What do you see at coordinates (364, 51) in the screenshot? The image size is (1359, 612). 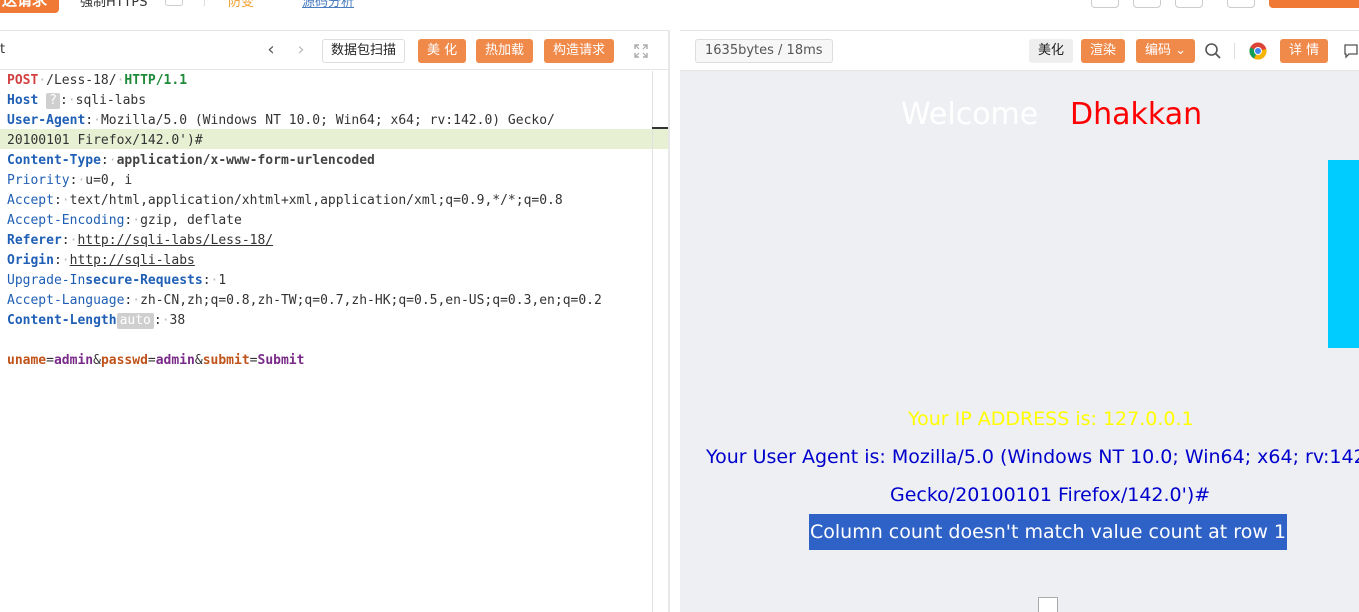 I see `packet-scan-button: 数据包扫描` at bounding box center [364, 51].